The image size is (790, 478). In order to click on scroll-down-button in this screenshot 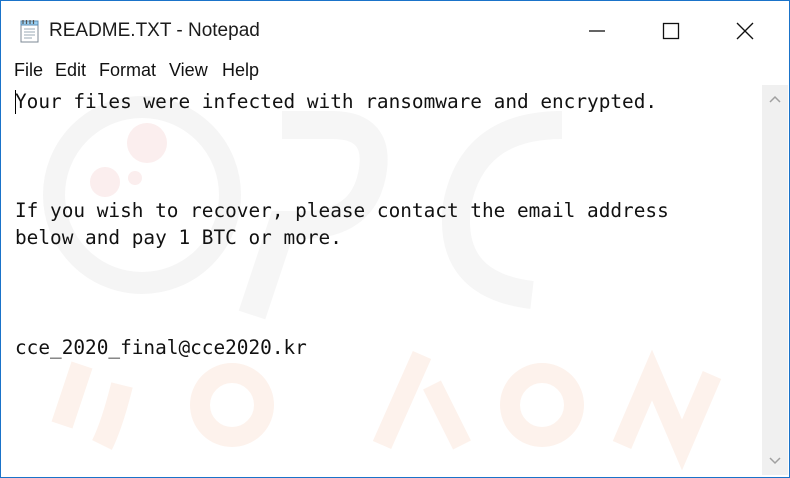, I will do `click(775, 461)`.